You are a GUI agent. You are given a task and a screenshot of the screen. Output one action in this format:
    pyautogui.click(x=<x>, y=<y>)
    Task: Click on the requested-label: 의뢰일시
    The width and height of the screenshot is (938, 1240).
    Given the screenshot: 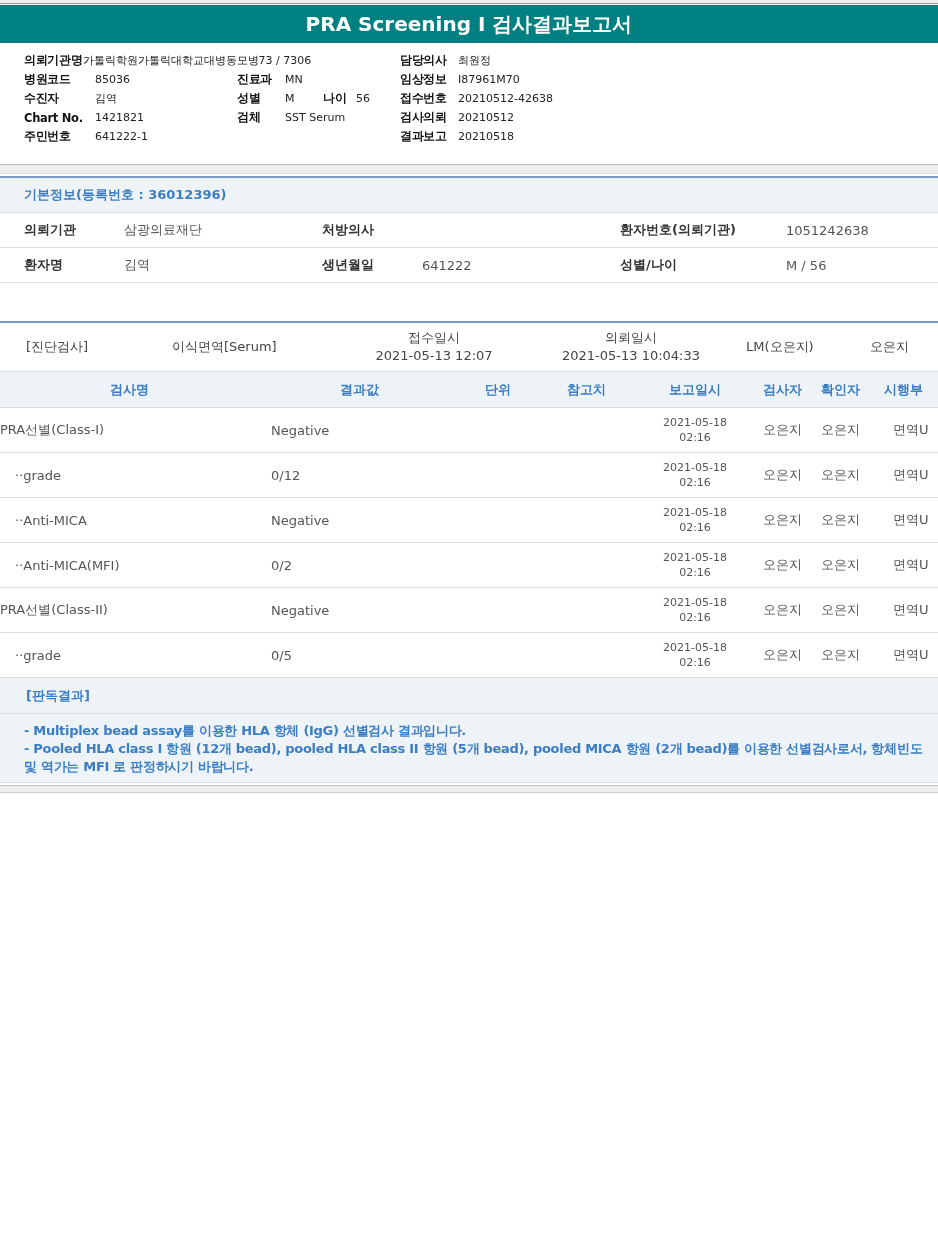 What is the action you would take?
    pyautogui.click(x=631, y=338)
    